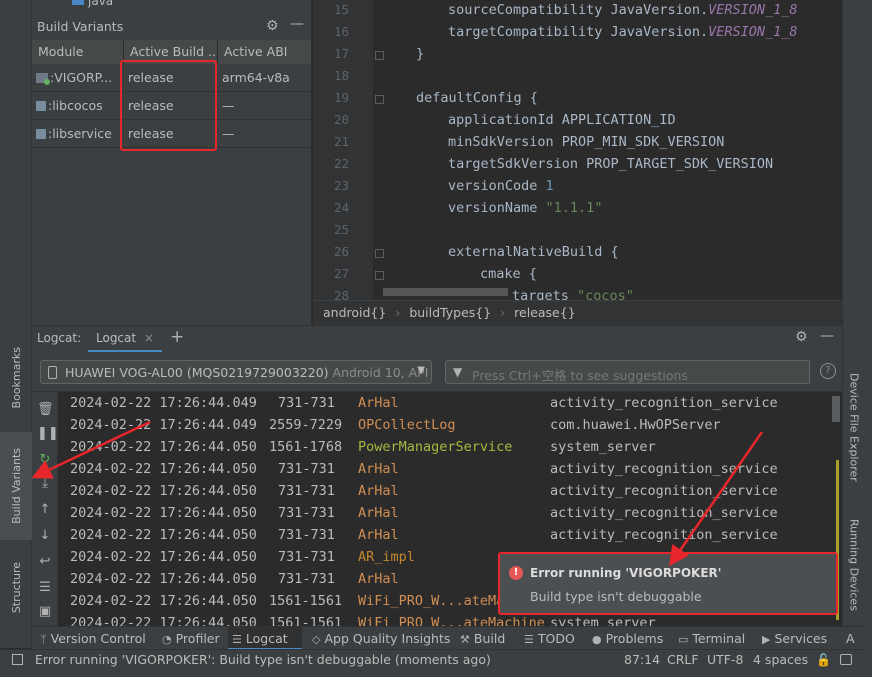 Image resolution: width=872 pixels, height=677 pixels. Describe the element at coordinates (477, 98) in the screenshot. I see `code-line: defaultConfig {` at that location.